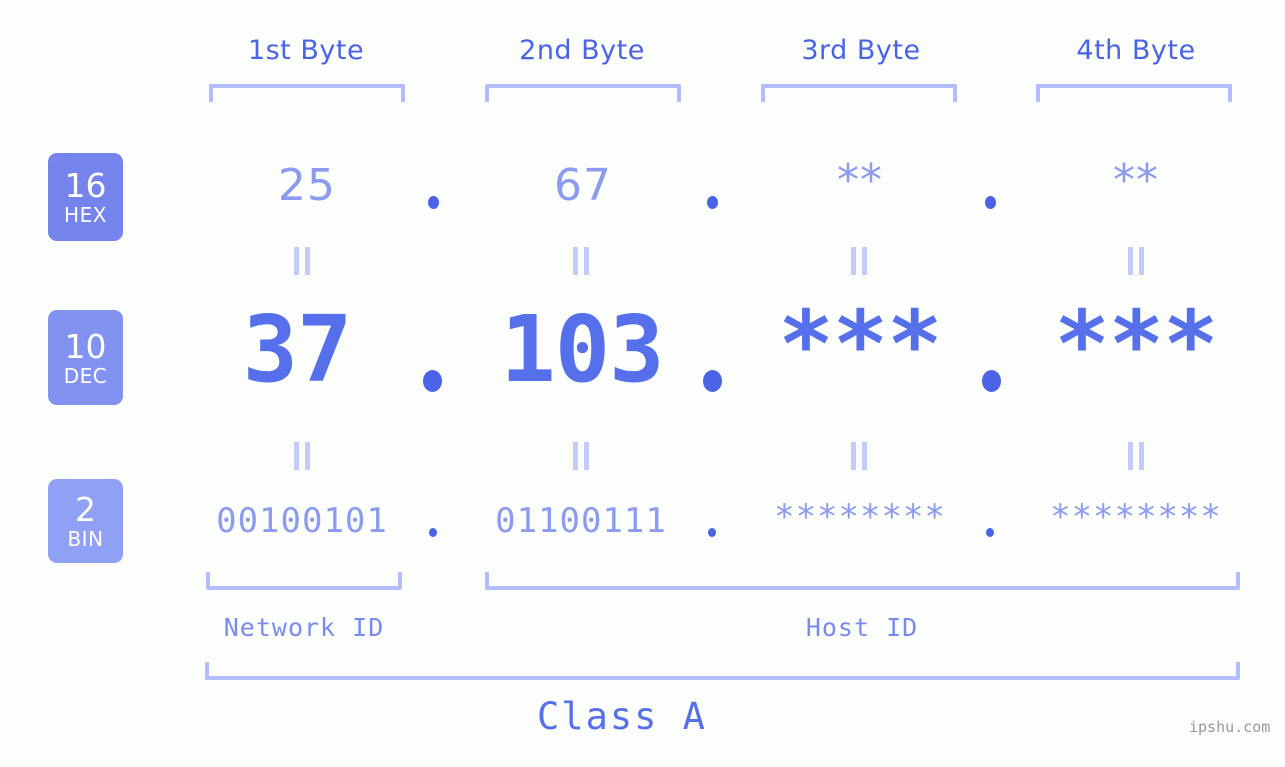 The height and width of the screenshot is (767, 1285). Describe the element at coordinates (304, 627) in the screenshot. I see `network-id-label: Network ID` at that location.